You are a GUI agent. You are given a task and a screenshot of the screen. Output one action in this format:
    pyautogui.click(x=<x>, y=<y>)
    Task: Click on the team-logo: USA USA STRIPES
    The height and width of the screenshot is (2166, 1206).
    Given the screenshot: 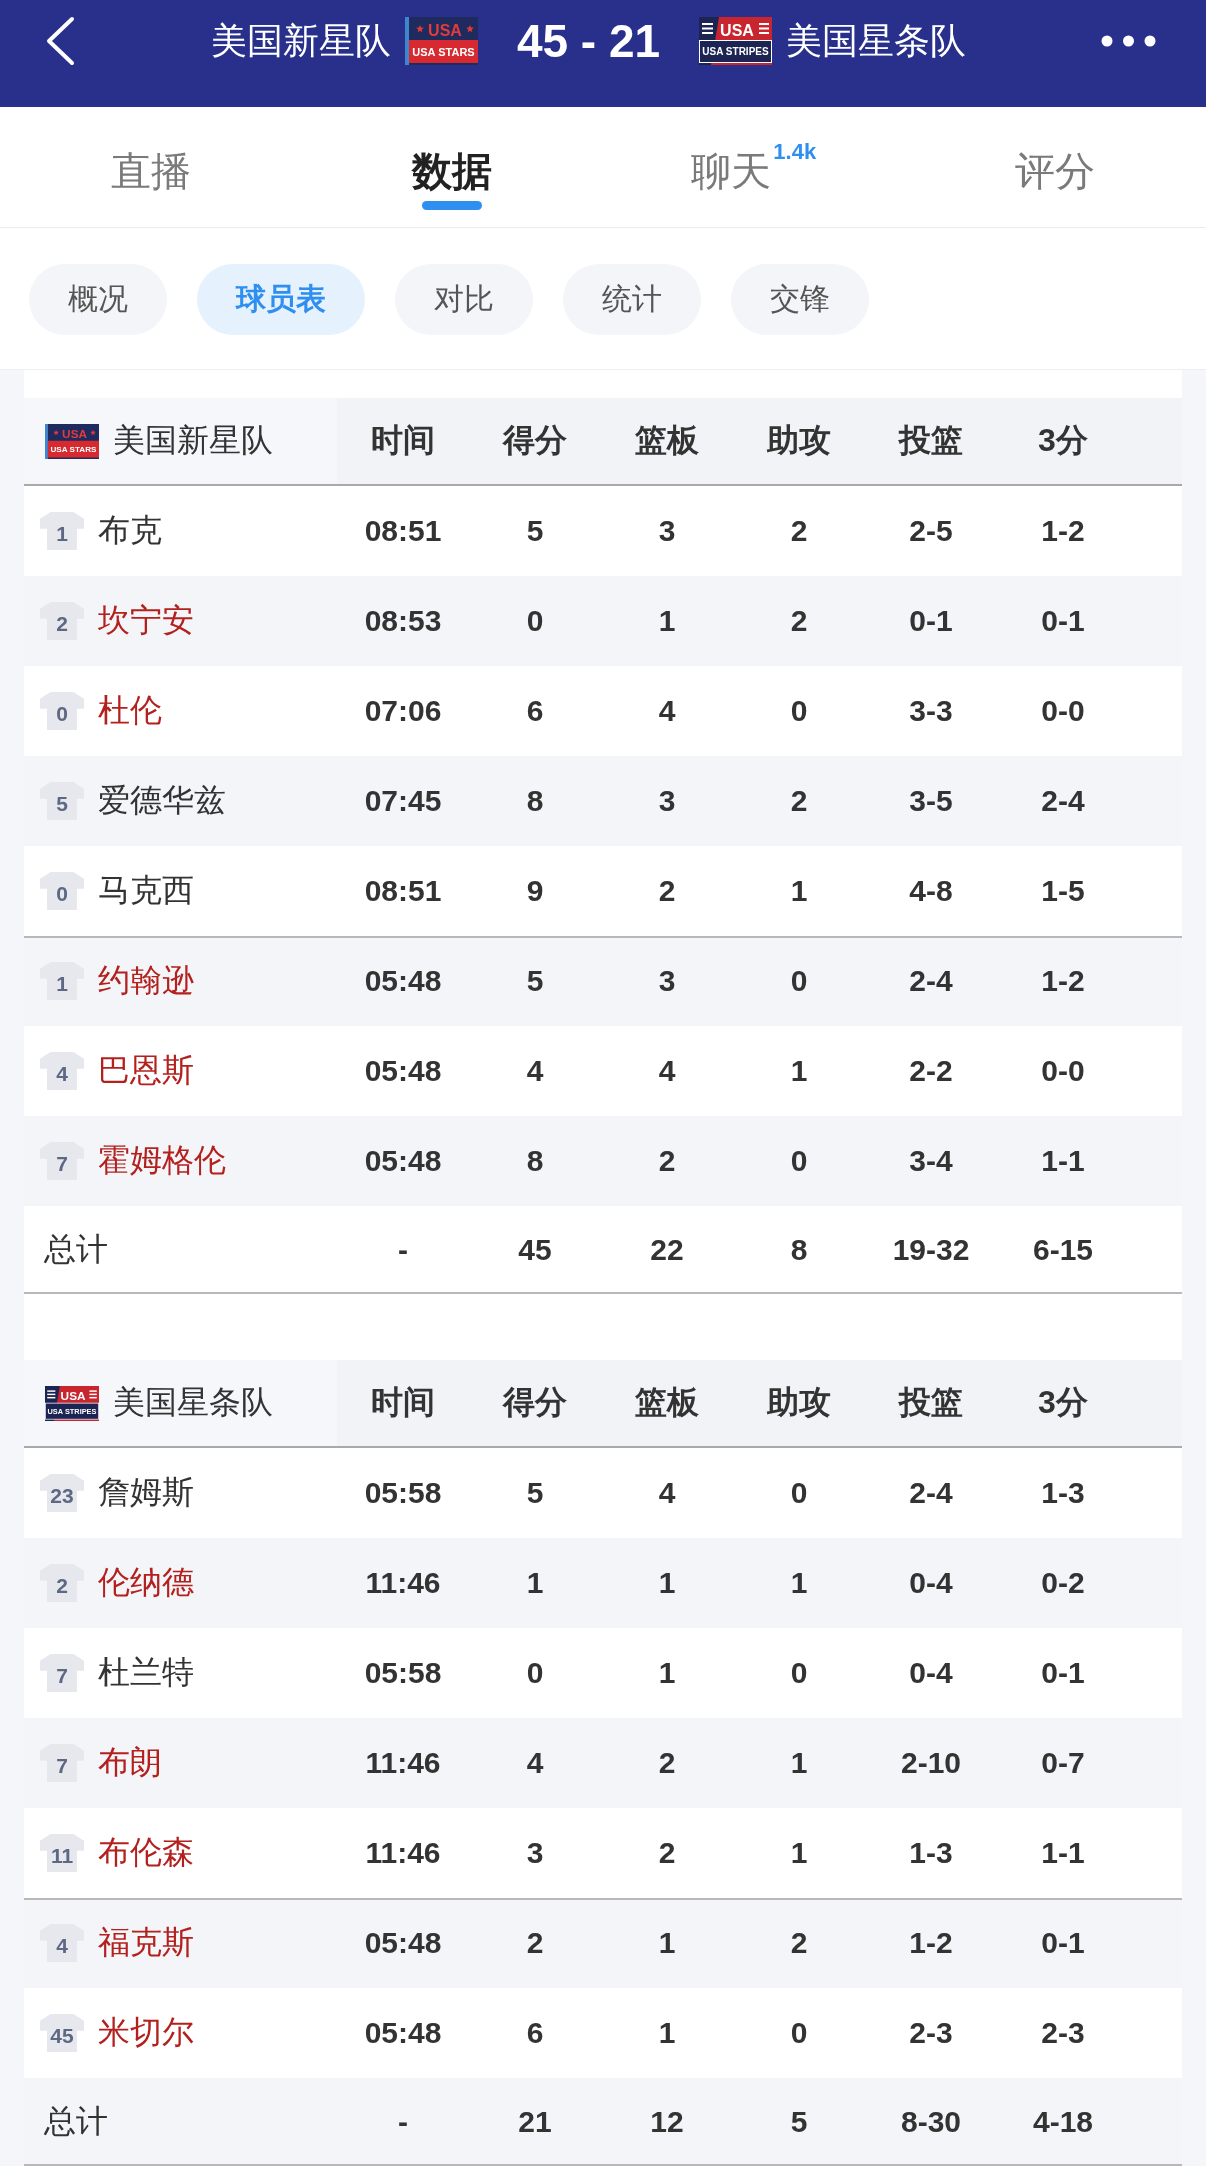 What is the action you would take?
    pyautogui.click(x=736, y=41)
    